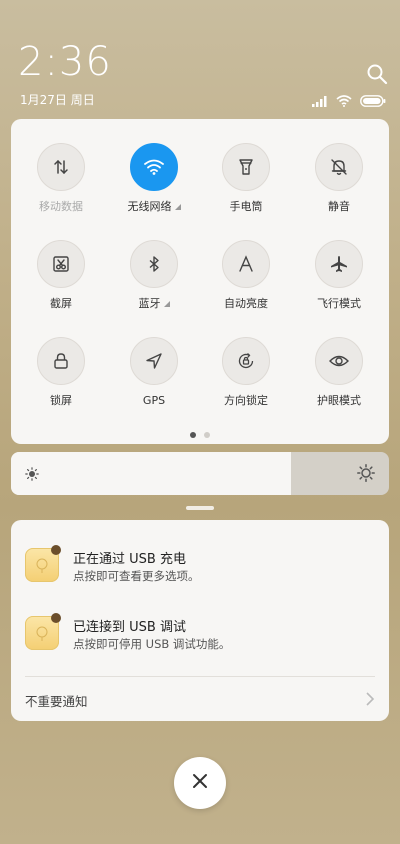 The image size is (400, 844). Describe the element at coordinates (246, 167) in the screenshot. I see `flashlight-icon` at that location.